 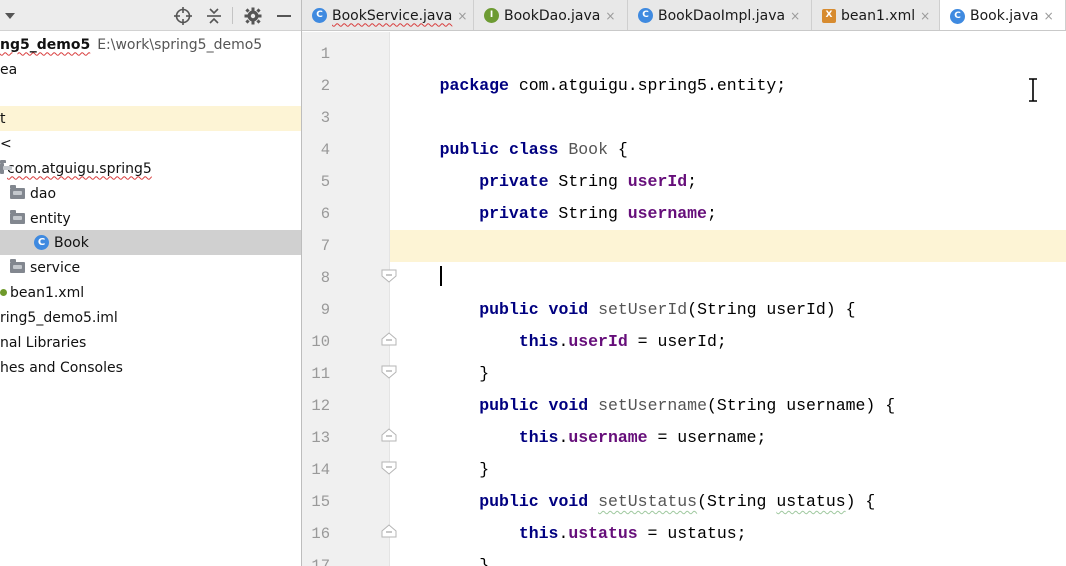 I want to click on line-number: 14, so click(x=320, y=470).